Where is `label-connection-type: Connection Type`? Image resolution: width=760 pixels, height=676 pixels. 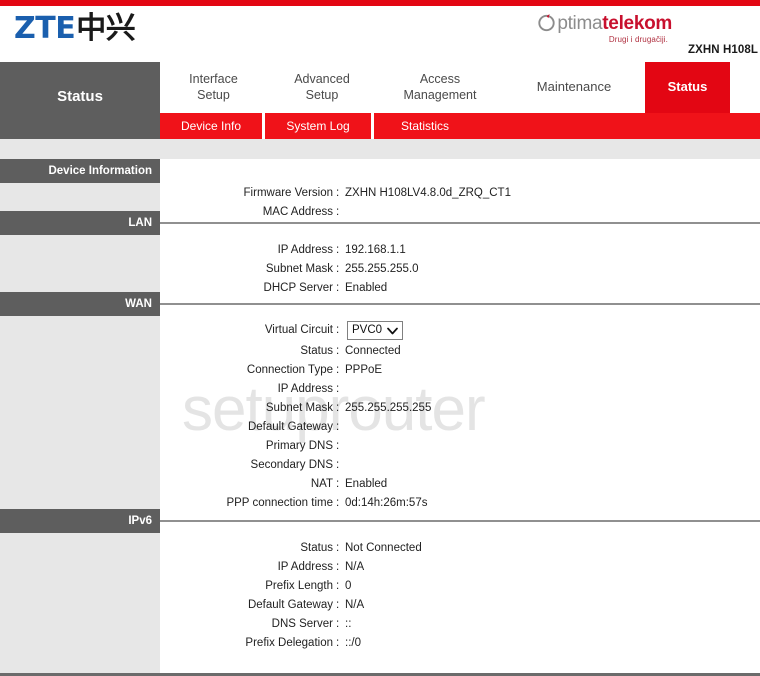 label-connection-type: Connection Type is located at coordinates (289, 369).